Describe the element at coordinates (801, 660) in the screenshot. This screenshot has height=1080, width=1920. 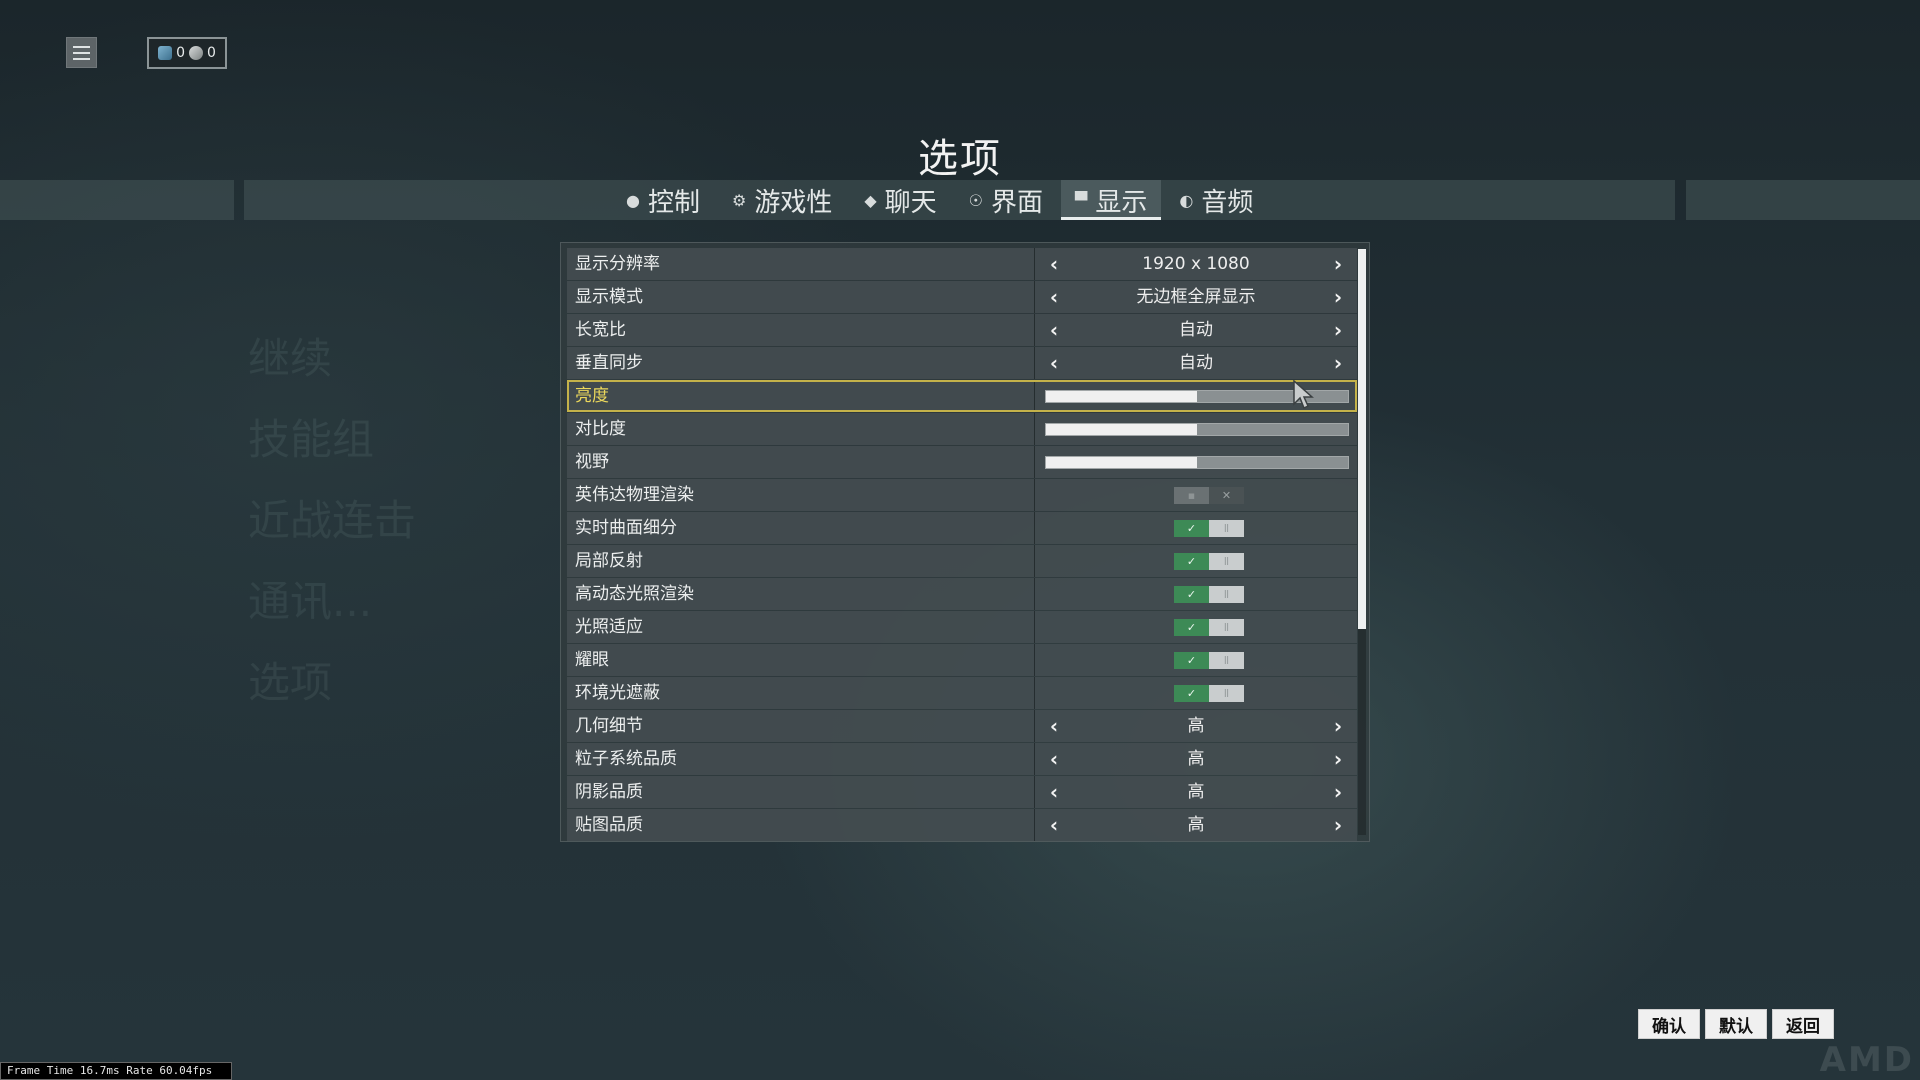
I see `setting-label: 耀眼` at that location.